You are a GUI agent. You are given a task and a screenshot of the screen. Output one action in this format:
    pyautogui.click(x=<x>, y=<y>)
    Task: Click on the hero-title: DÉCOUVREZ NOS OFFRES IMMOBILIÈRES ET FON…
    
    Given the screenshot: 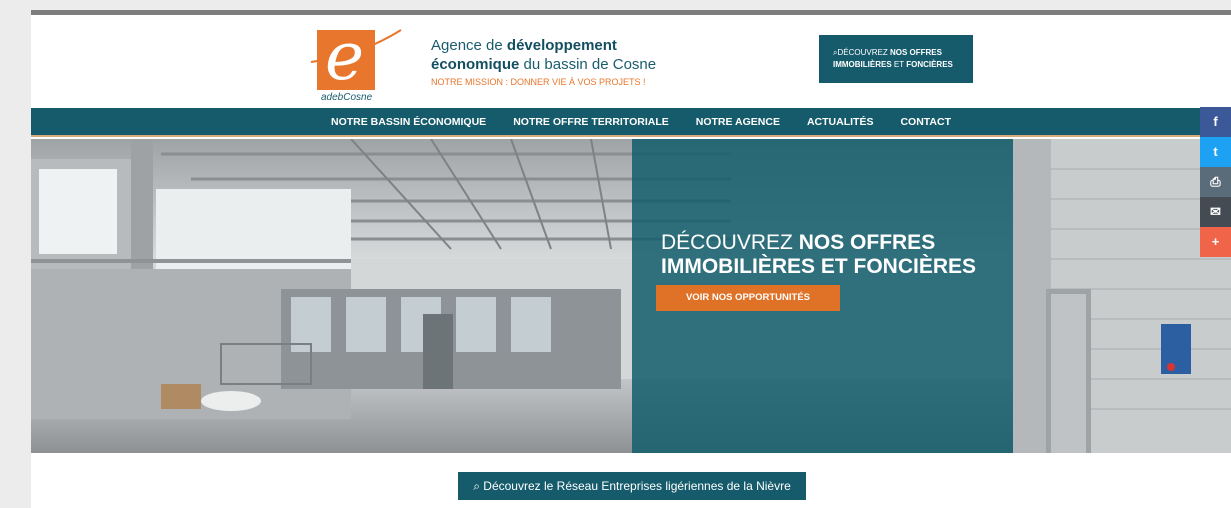 What is the action you would take?
    pyautogui.click(x=819, y=254)
    